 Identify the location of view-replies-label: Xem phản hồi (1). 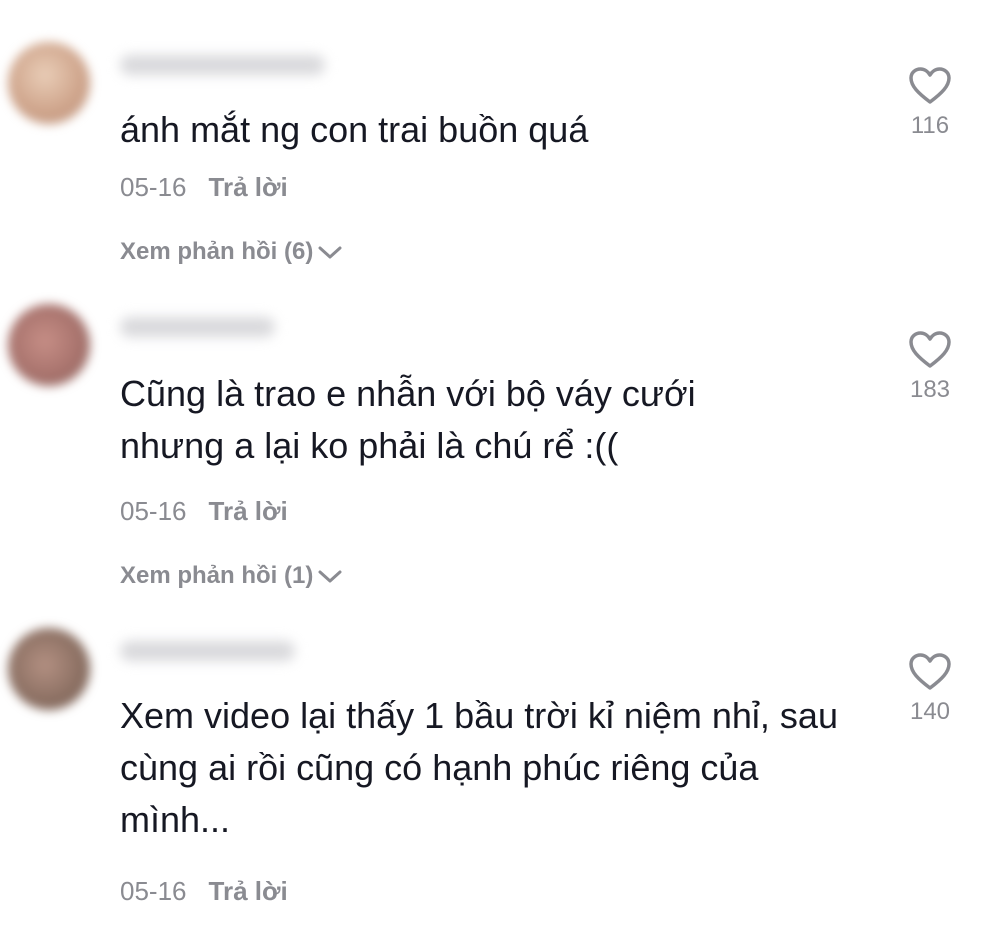
(217, 575).